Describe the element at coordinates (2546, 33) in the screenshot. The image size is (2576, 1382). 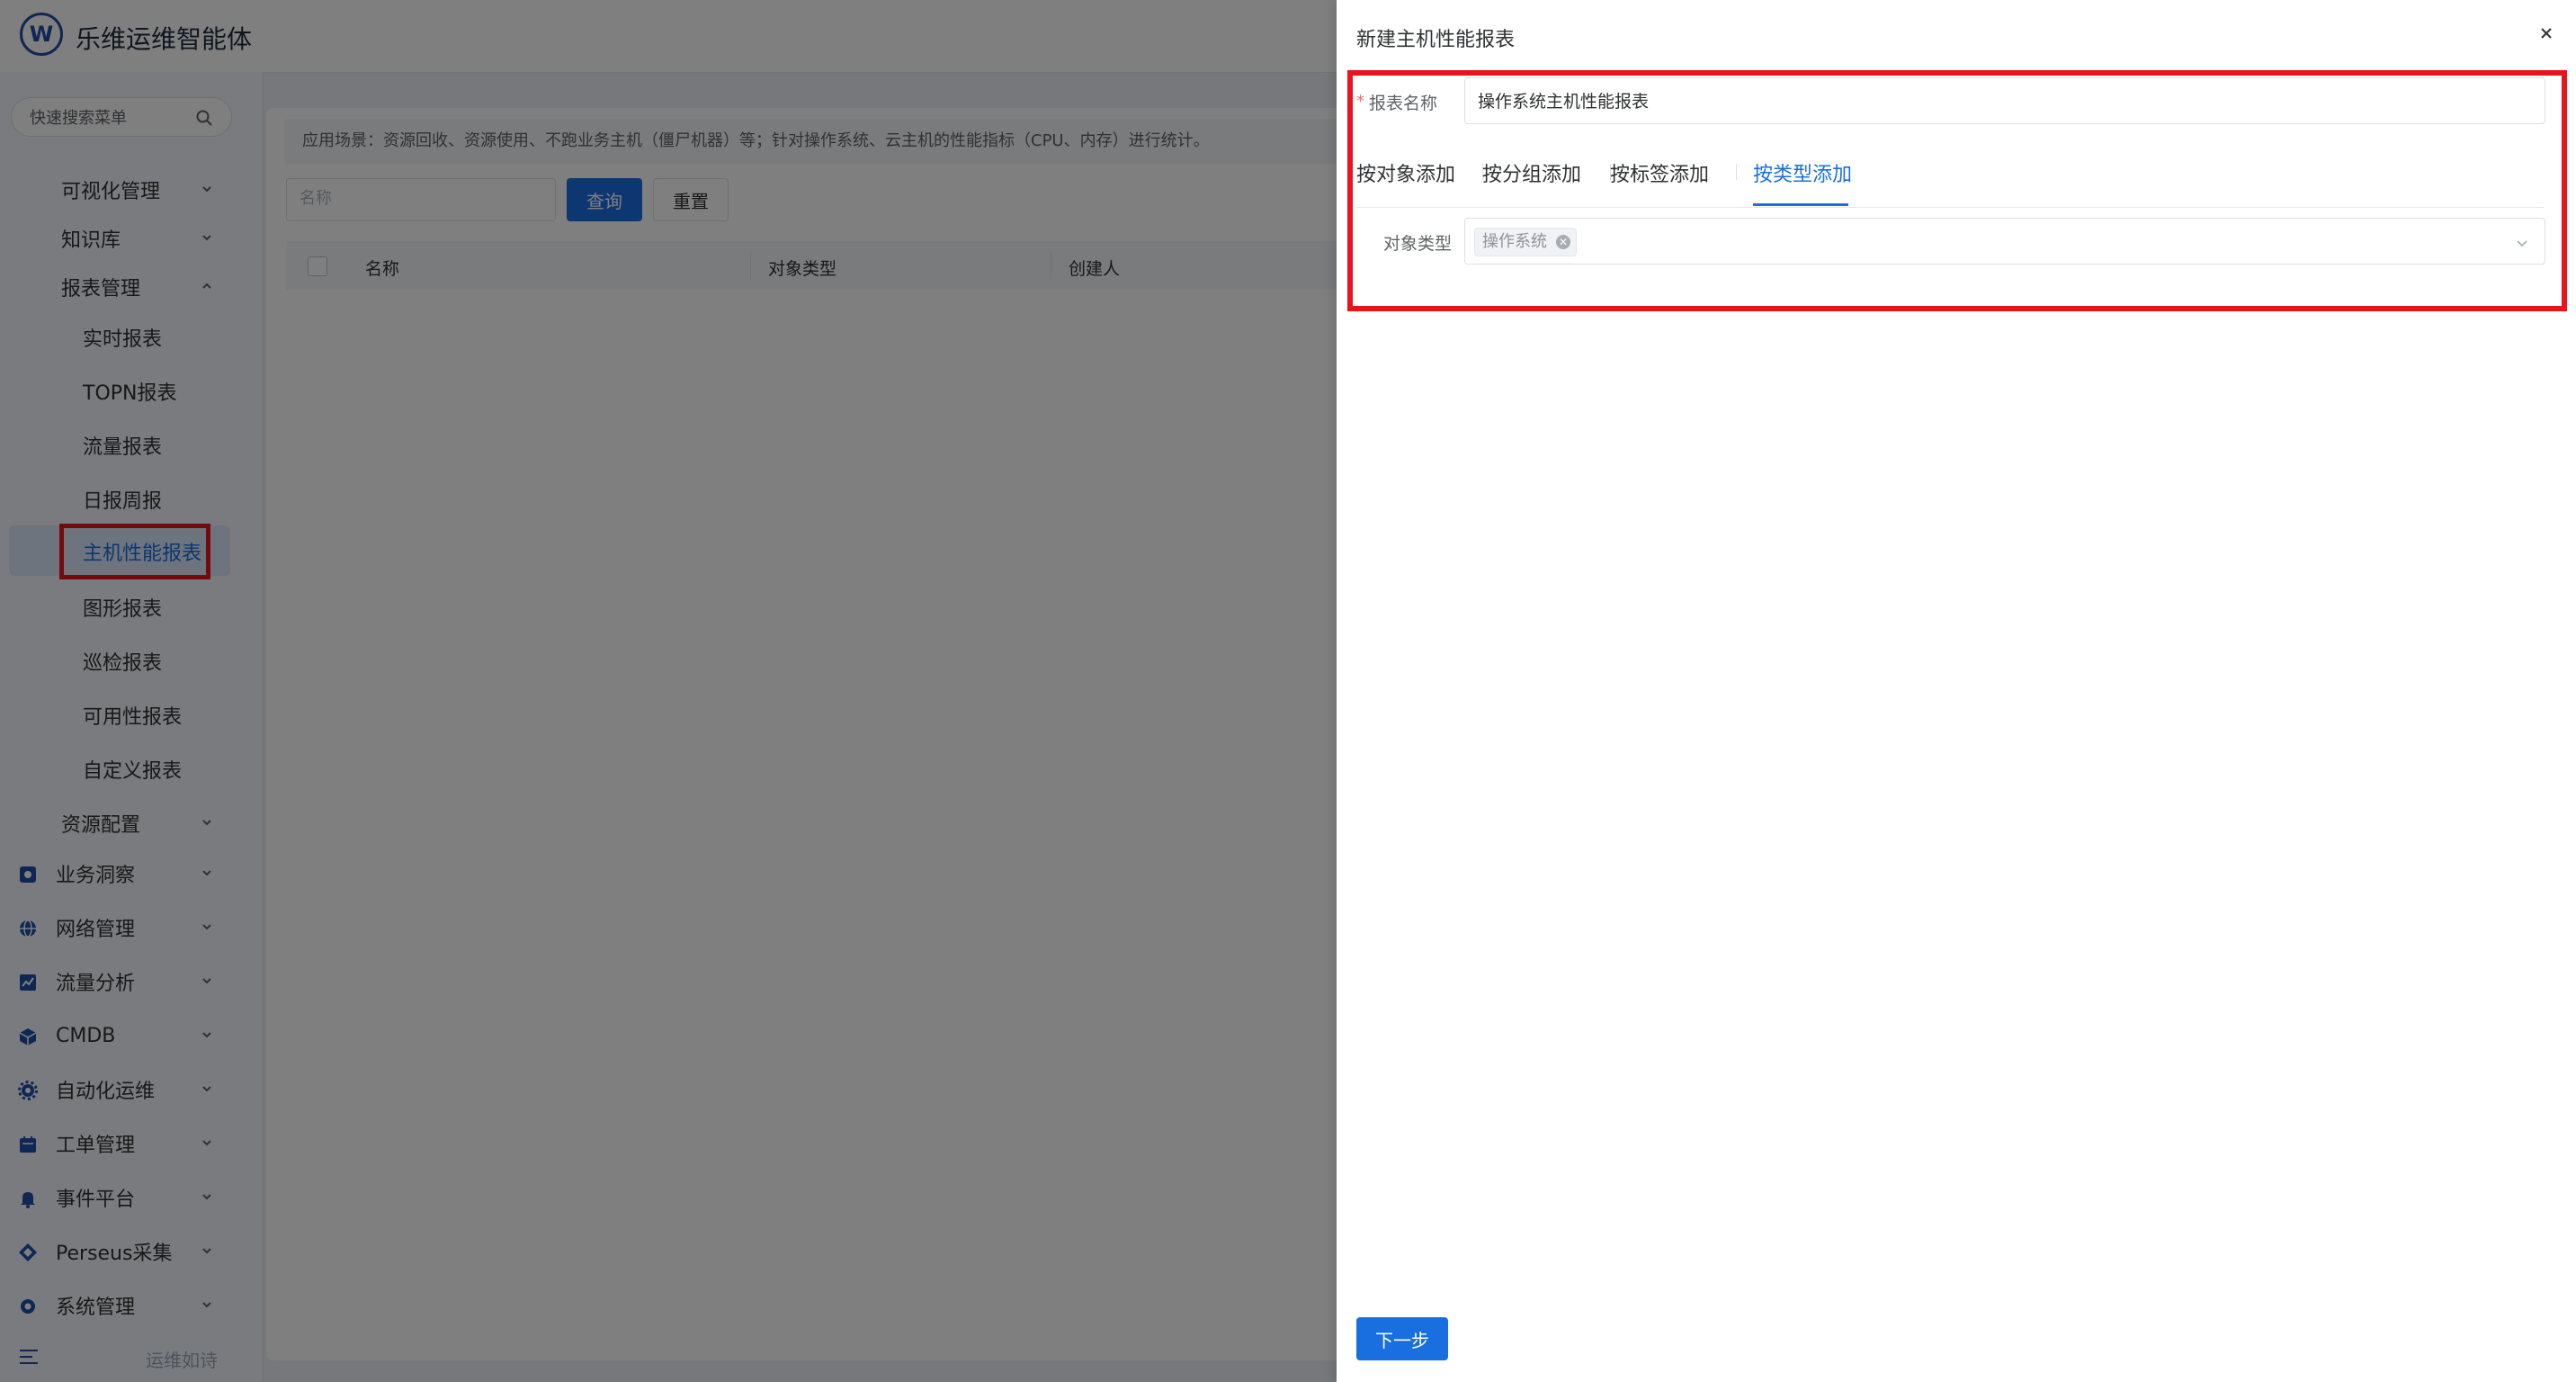
I see `close-icon` at that location.